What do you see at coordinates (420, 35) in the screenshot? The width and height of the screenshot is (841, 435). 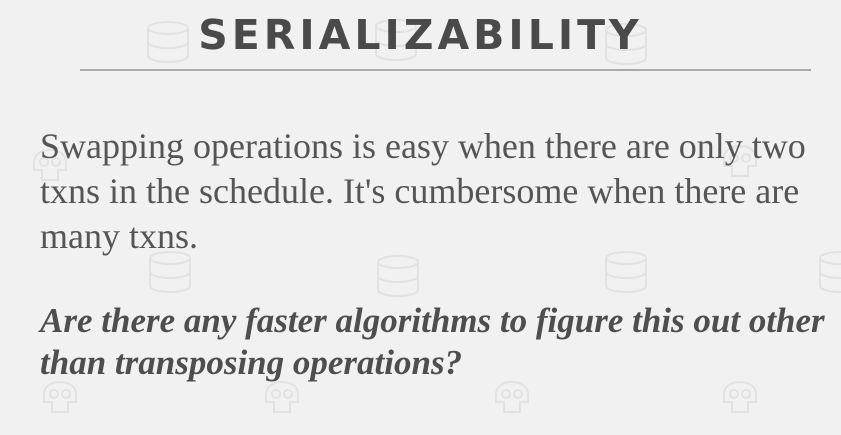 I see `slide-title: SERIALIZABILITY` at bounding box center [420, 35].